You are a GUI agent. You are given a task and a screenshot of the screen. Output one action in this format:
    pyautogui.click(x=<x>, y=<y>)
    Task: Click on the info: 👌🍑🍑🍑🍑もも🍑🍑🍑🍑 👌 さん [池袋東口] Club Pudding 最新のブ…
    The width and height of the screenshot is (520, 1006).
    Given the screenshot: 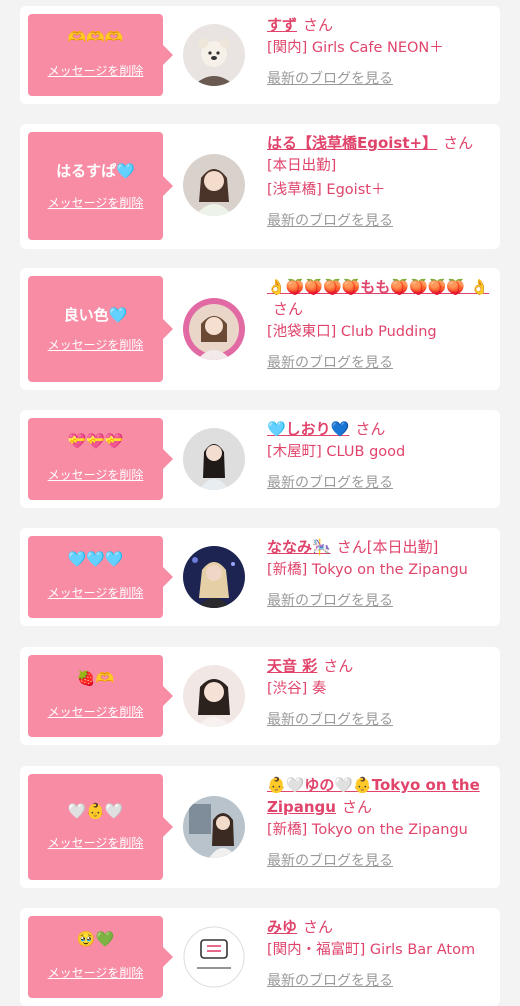 What is the action you would take?
    pyautogui.click(x=379, y=324)
    